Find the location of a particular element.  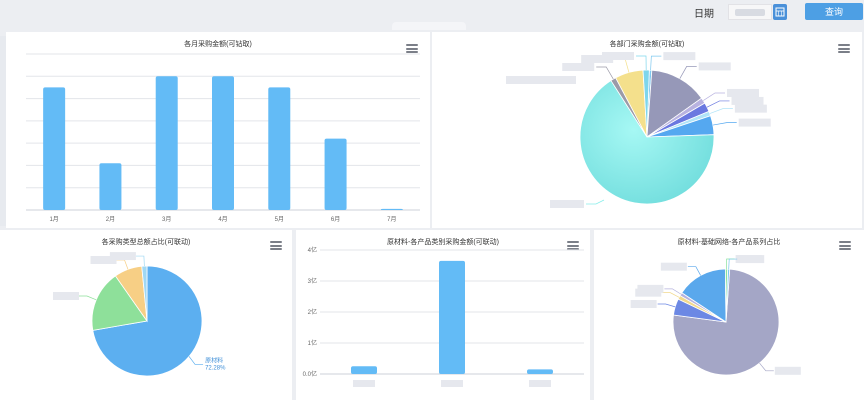

slice-label-value: 72.28% is located at coordinates (215, 368).